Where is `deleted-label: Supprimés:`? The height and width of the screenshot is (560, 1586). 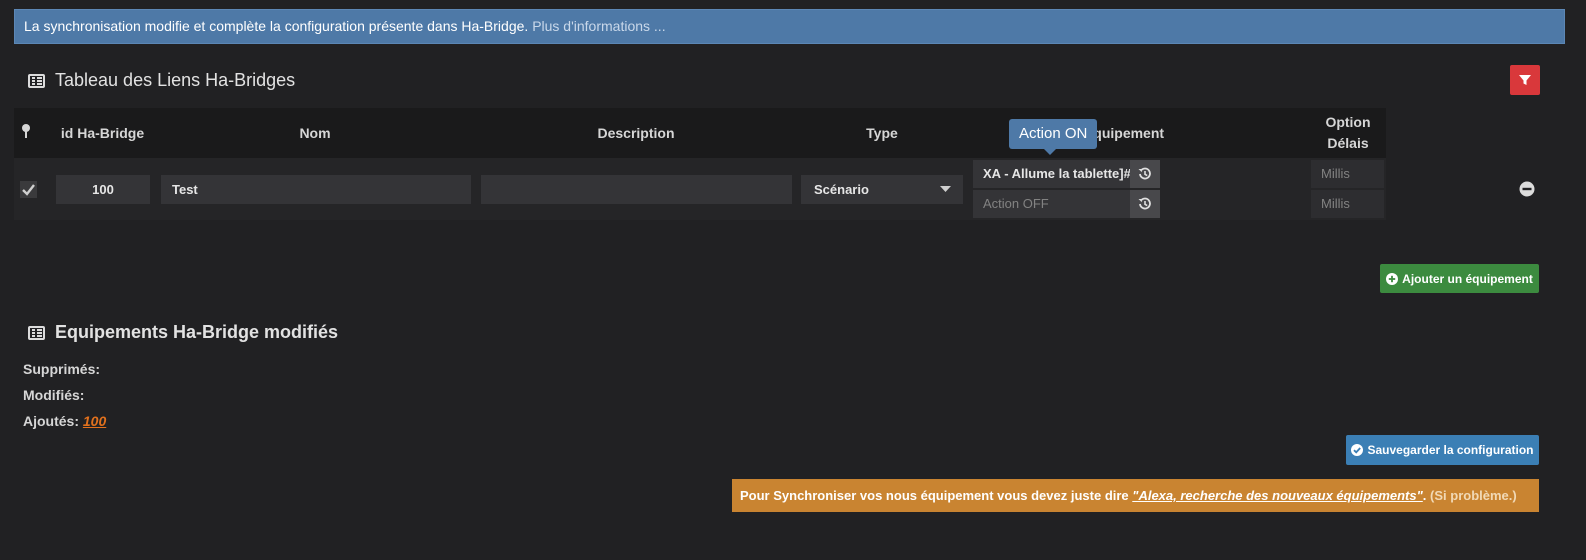 deleted-label: Supprimés: is located at coordinates (62, 369).